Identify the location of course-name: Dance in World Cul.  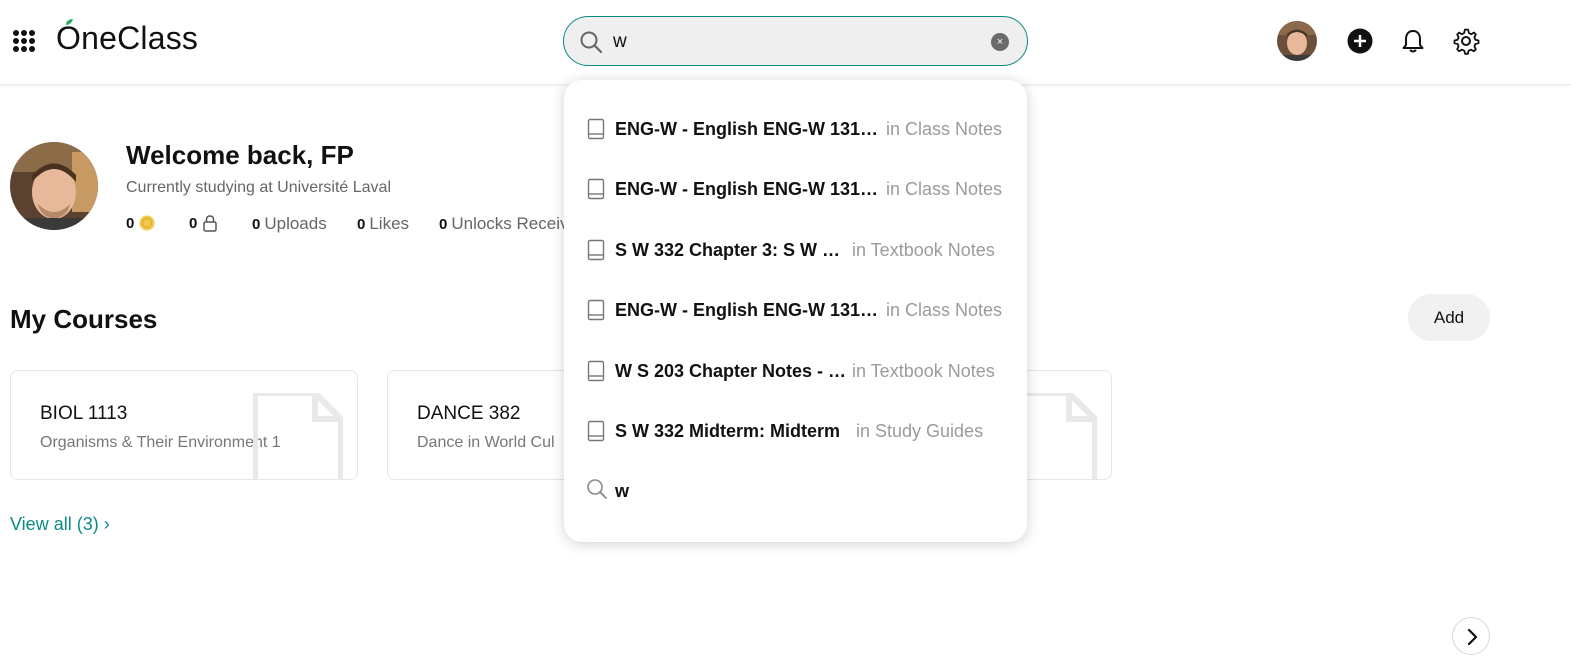
(486, 442).